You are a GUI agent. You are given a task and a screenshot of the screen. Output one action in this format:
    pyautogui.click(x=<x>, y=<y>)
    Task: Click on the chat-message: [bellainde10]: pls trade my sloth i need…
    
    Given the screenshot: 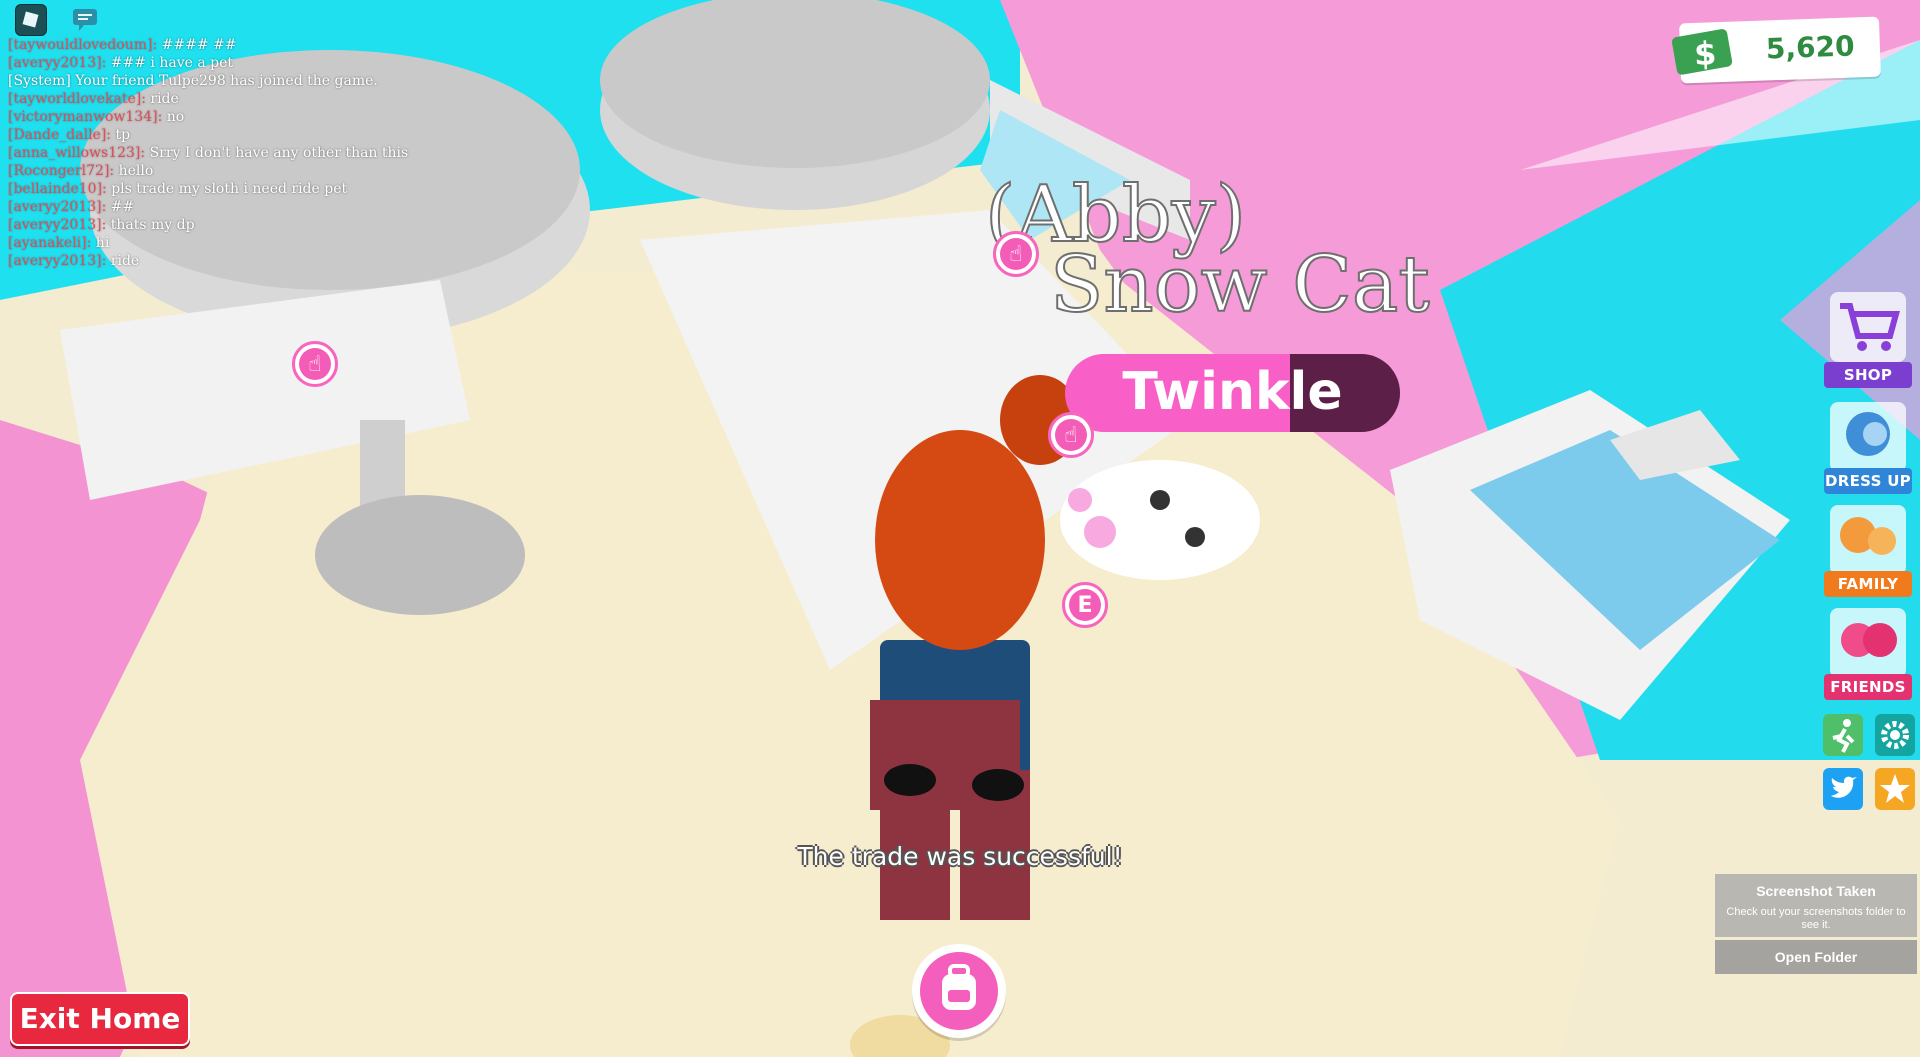 What is the action you would take?
    pyautogui.click(x=223, y=189)
    